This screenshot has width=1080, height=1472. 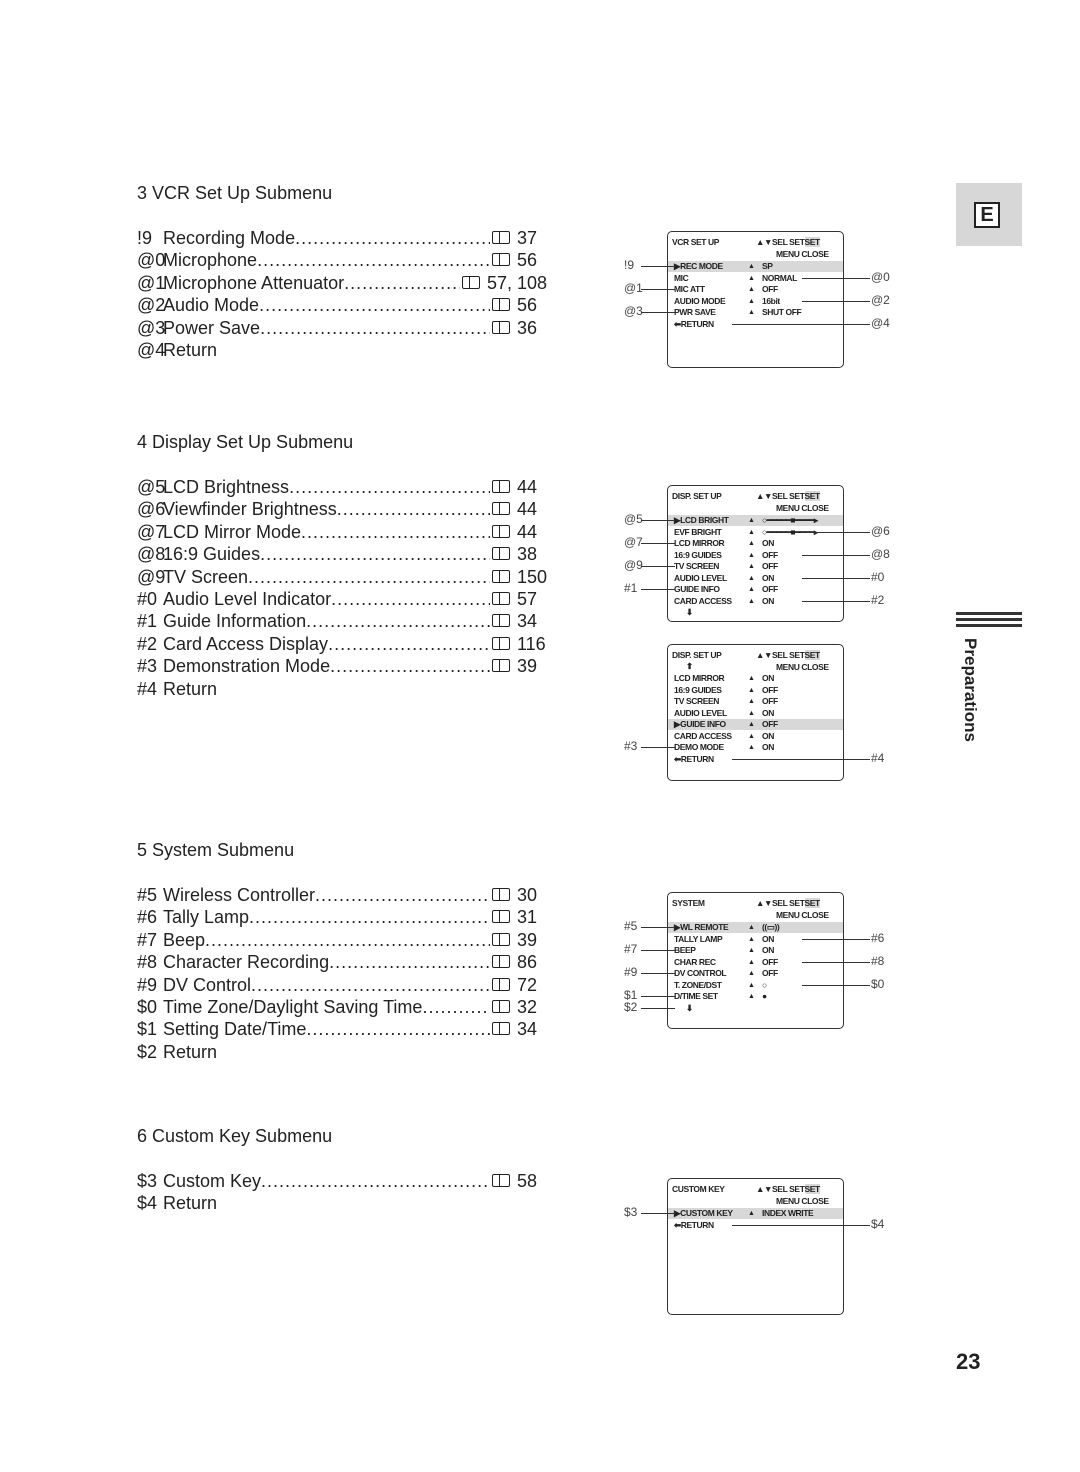 I want to click on callout-label: #4, so click(x=878, y=757).